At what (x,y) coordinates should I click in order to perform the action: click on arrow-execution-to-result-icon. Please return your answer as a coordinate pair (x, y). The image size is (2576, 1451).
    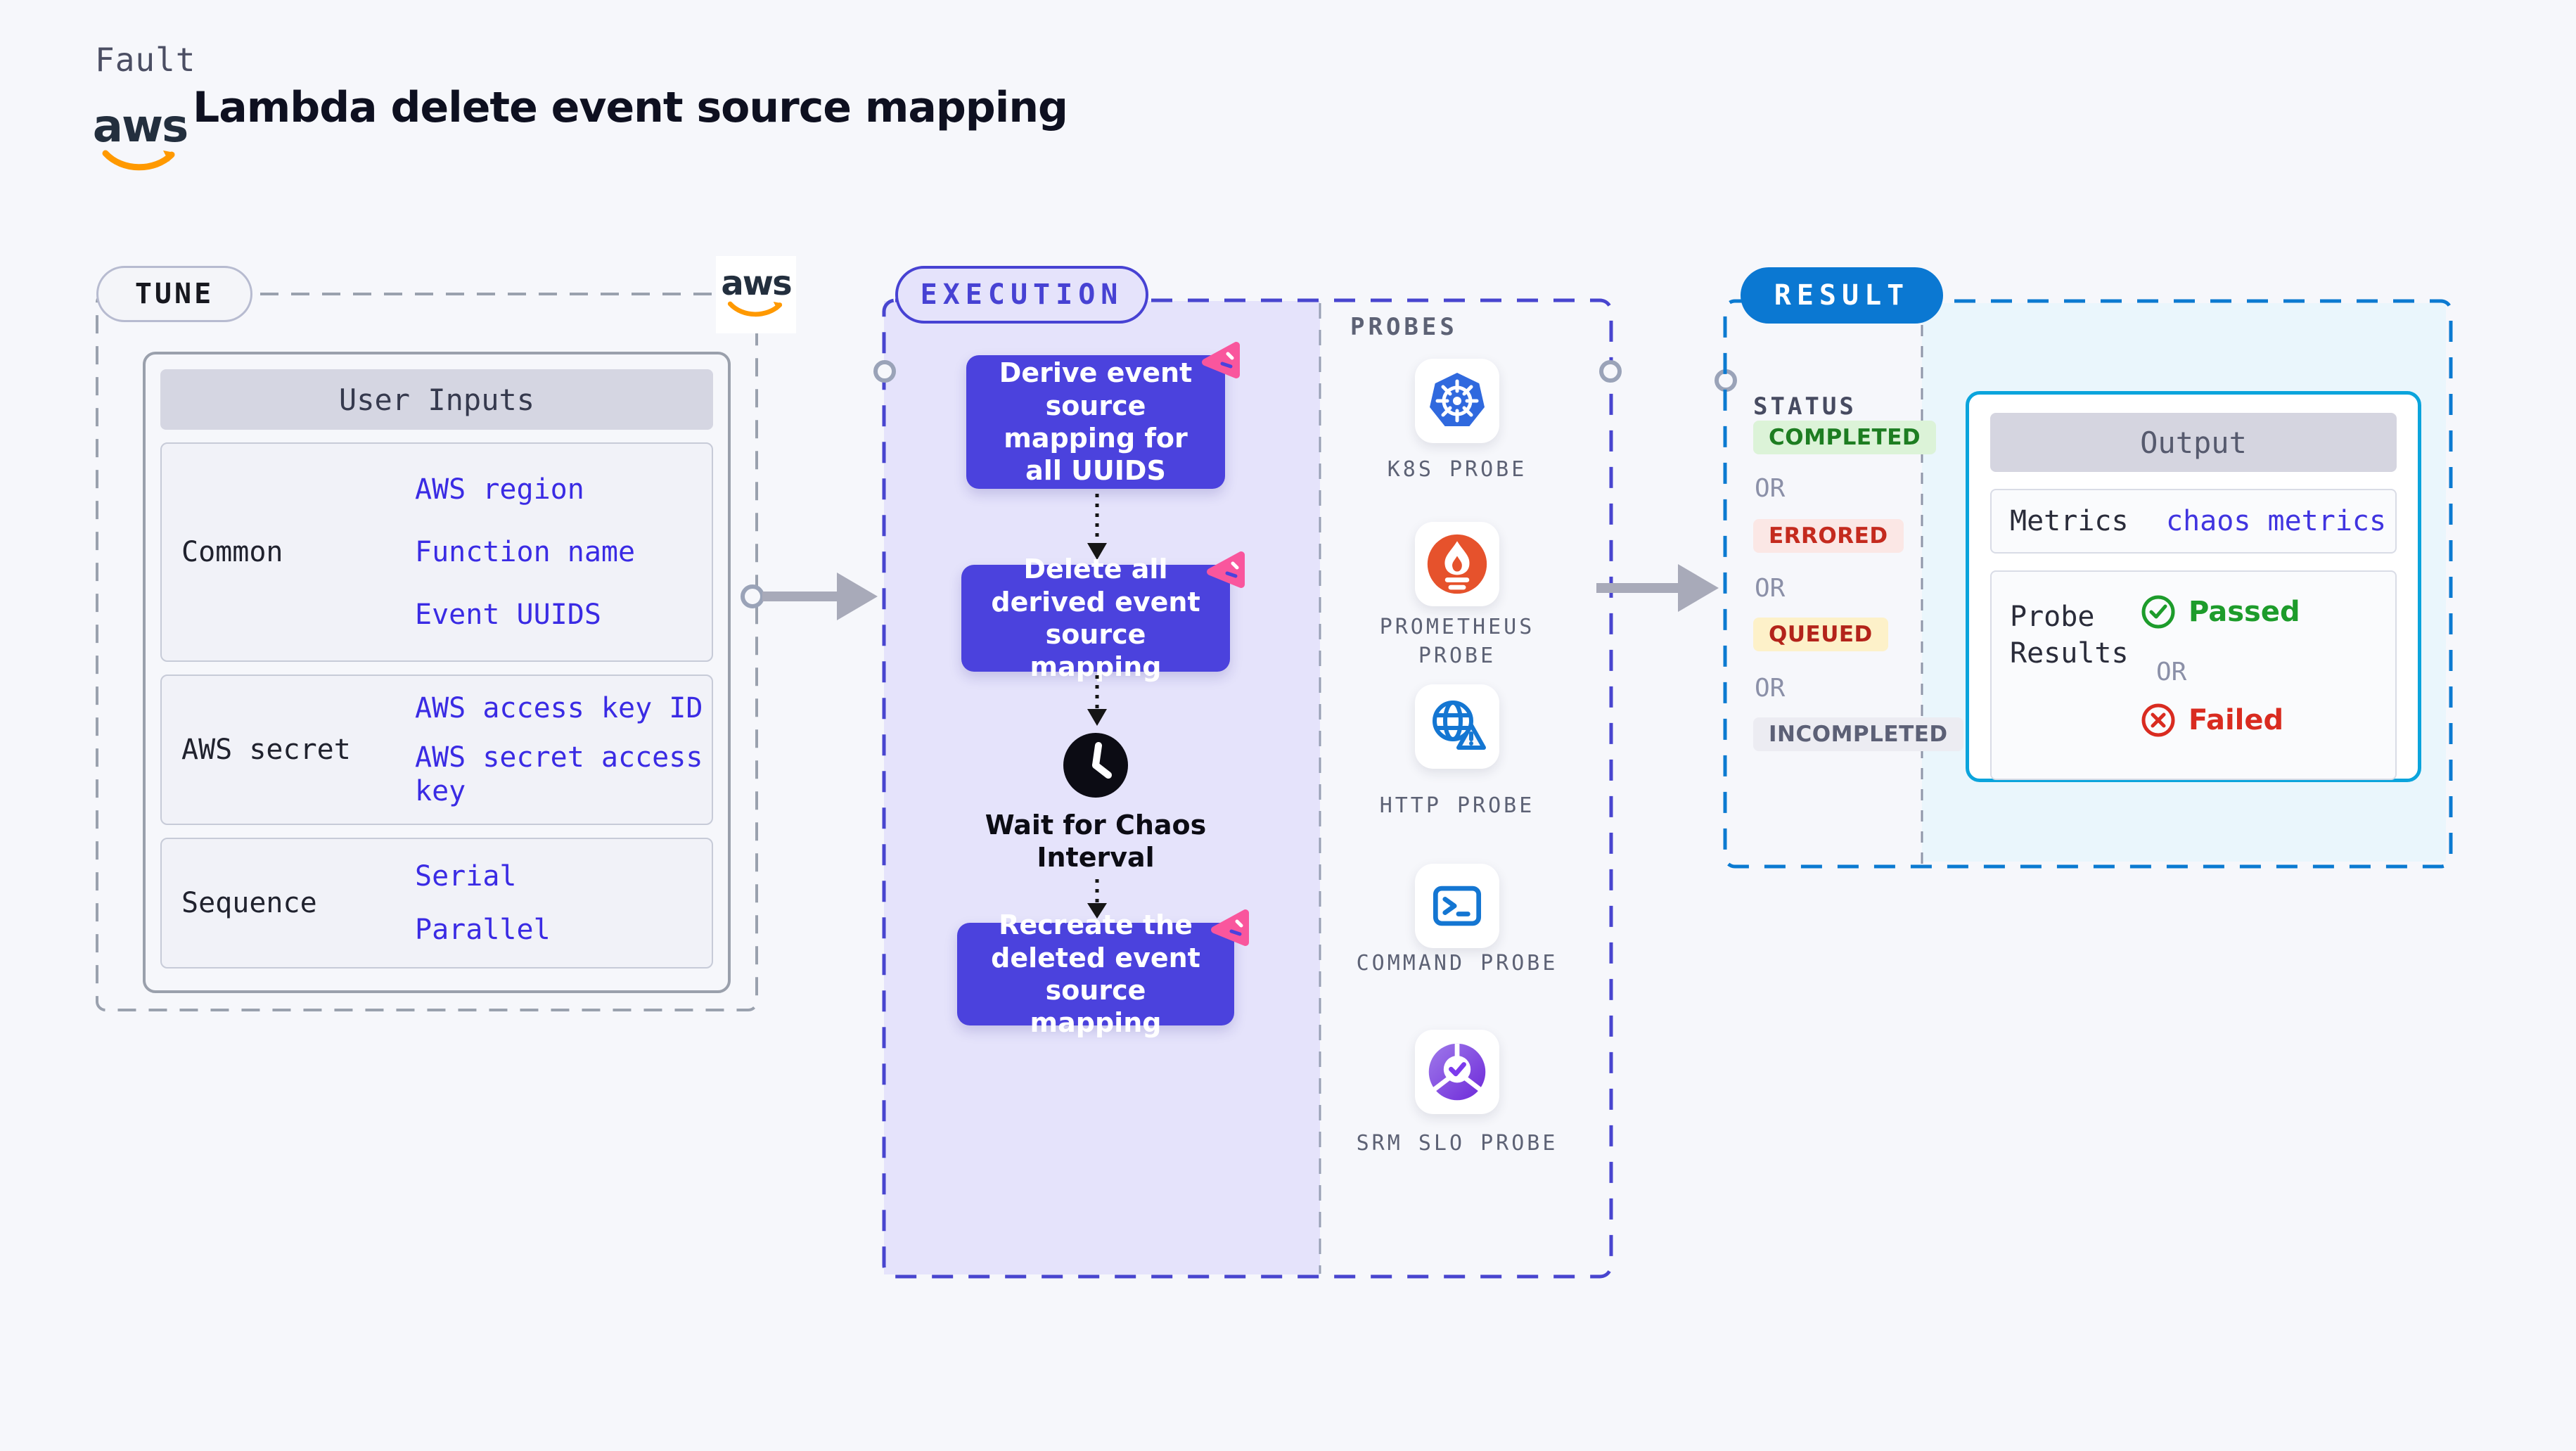
    Looking at the image, I should click on (1657, 588).